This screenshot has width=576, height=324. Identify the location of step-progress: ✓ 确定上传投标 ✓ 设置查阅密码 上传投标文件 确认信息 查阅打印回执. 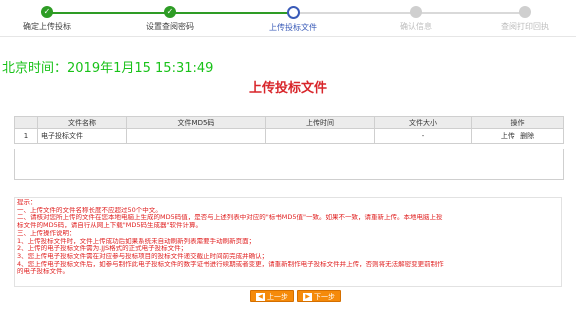
(288, 18).